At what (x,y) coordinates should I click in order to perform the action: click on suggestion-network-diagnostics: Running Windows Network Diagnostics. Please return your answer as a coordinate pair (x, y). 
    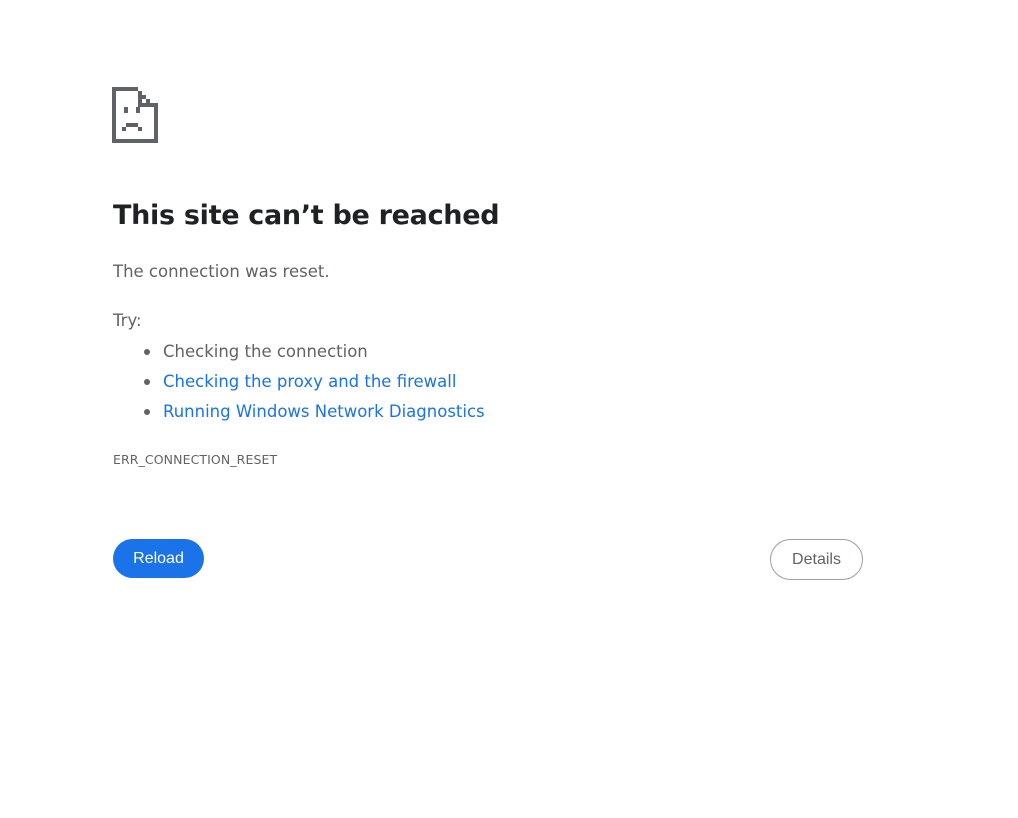
    Looking at the image, I should click on (299, 413).